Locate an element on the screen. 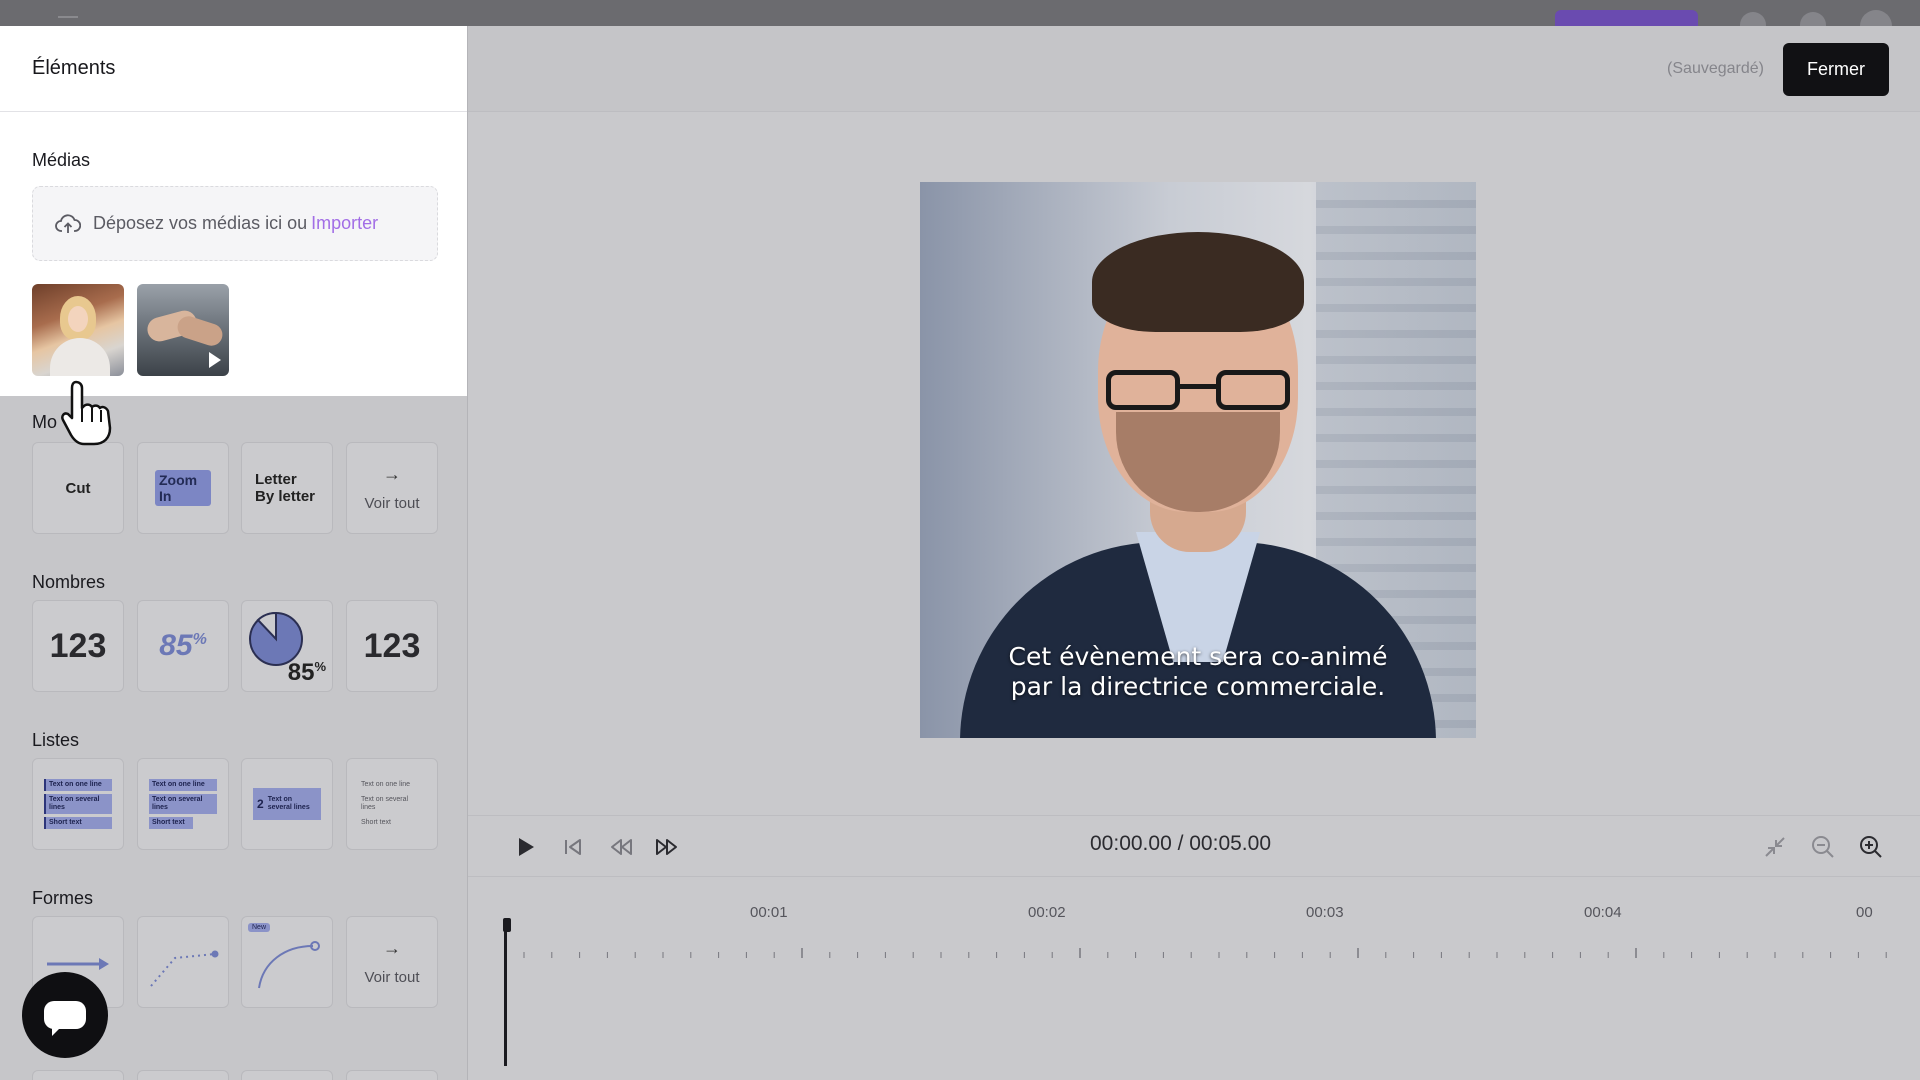 This screenshot has height=1080, width=1920. motion-letter-by-letter-tile: Letter By letter is located at coordinates (287, 488).